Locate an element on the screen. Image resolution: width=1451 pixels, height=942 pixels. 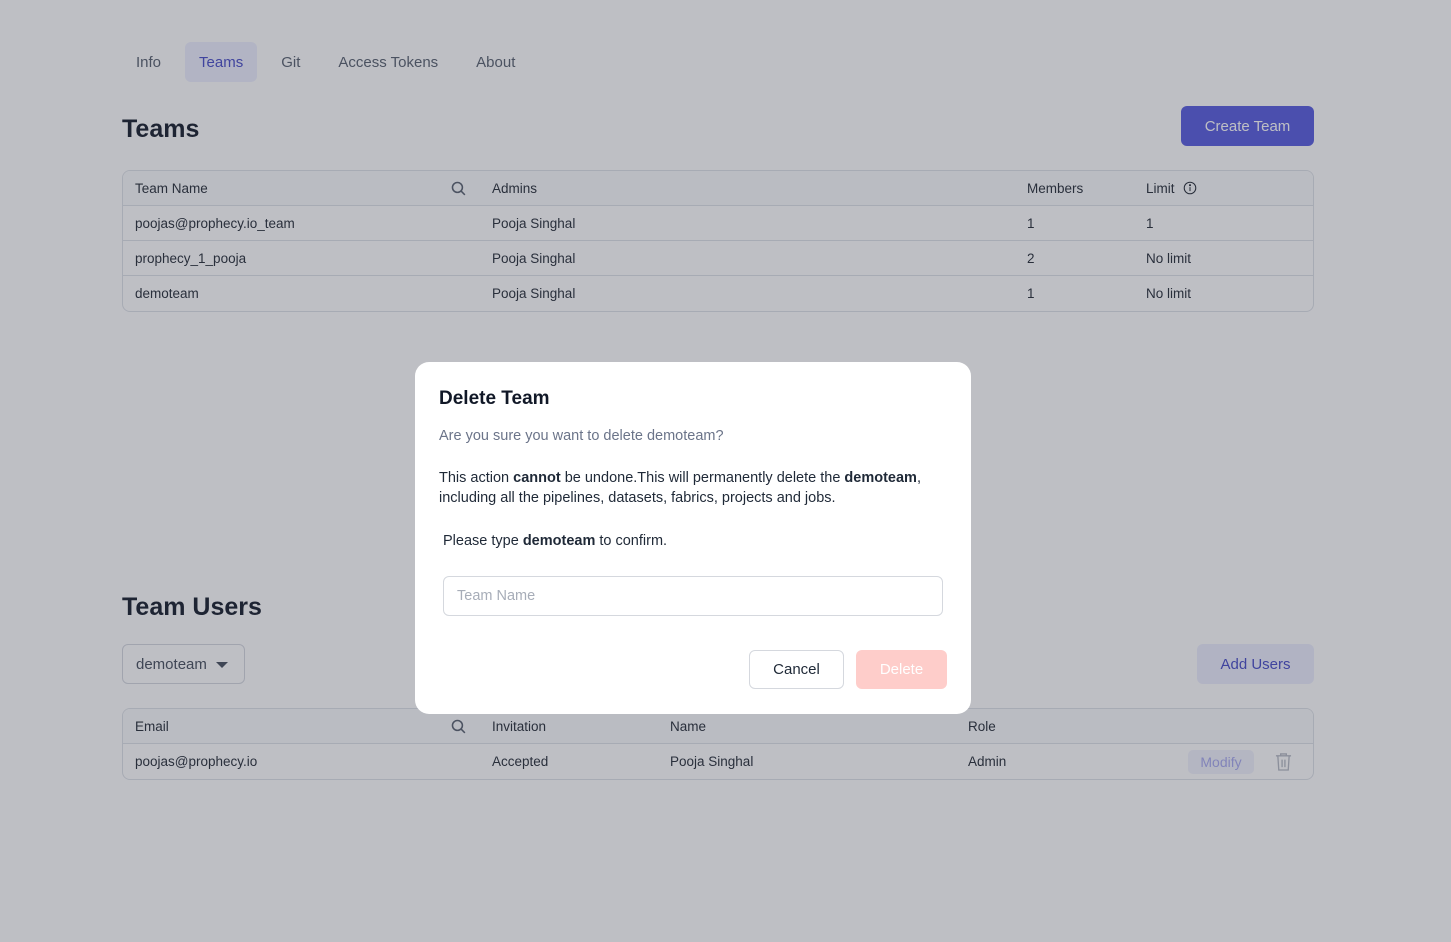
cancel-button: Cancel is located at coordinates (796, 669).